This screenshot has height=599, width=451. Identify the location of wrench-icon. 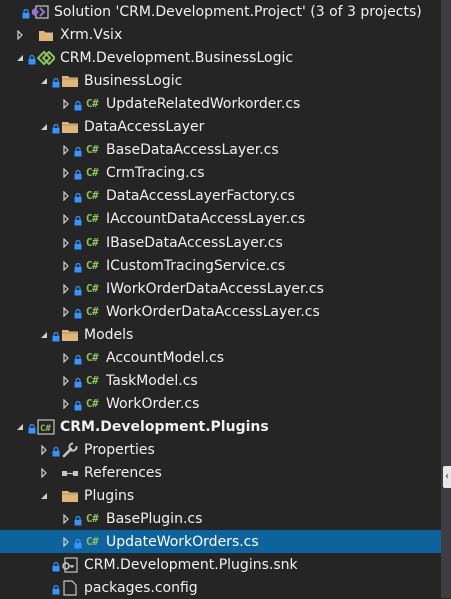
(70, 449).